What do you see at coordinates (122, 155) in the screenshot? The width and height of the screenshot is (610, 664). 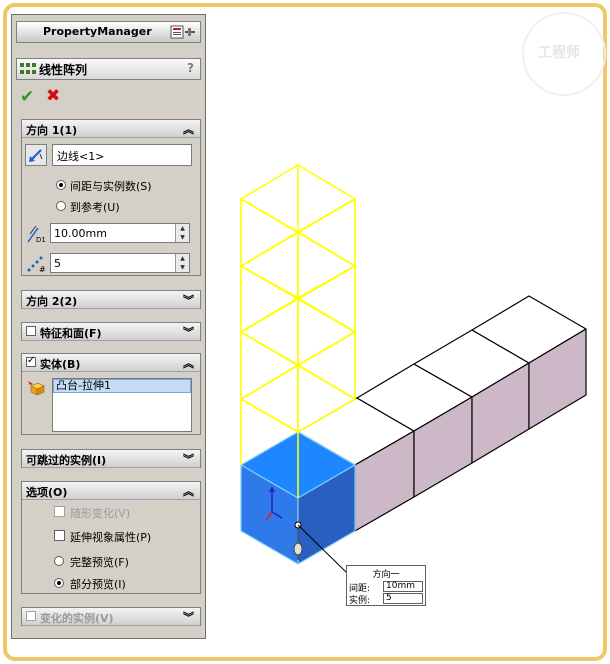 I see `direction-edge-field: 边线<1>` at bounding box center [122, 155].